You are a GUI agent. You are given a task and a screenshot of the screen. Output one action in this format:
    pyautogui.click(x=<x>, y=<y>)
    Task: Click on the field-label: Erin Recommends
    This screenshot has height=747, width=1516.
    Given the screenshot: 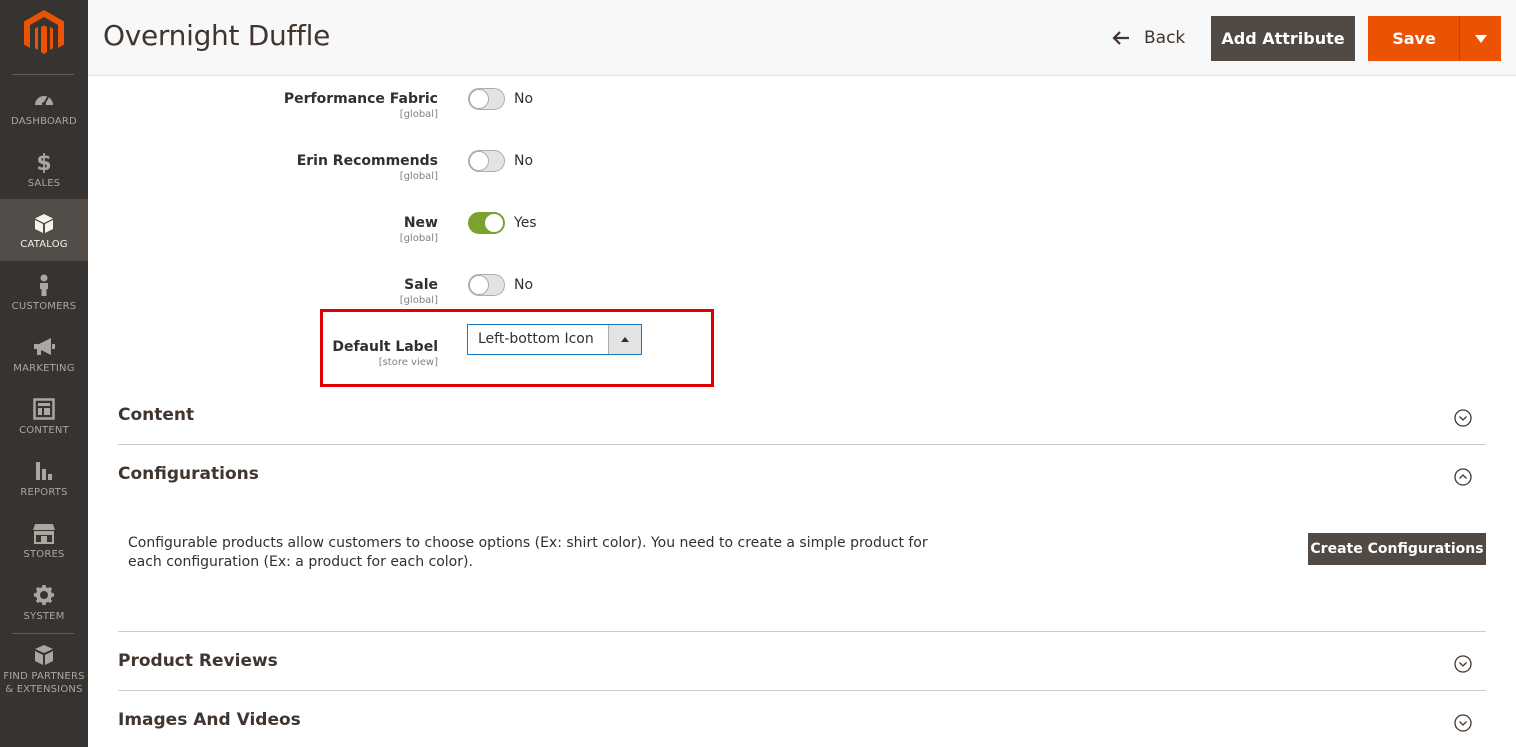 What is the action you would take?
    pyautogui.click(x=367, y=161)
    